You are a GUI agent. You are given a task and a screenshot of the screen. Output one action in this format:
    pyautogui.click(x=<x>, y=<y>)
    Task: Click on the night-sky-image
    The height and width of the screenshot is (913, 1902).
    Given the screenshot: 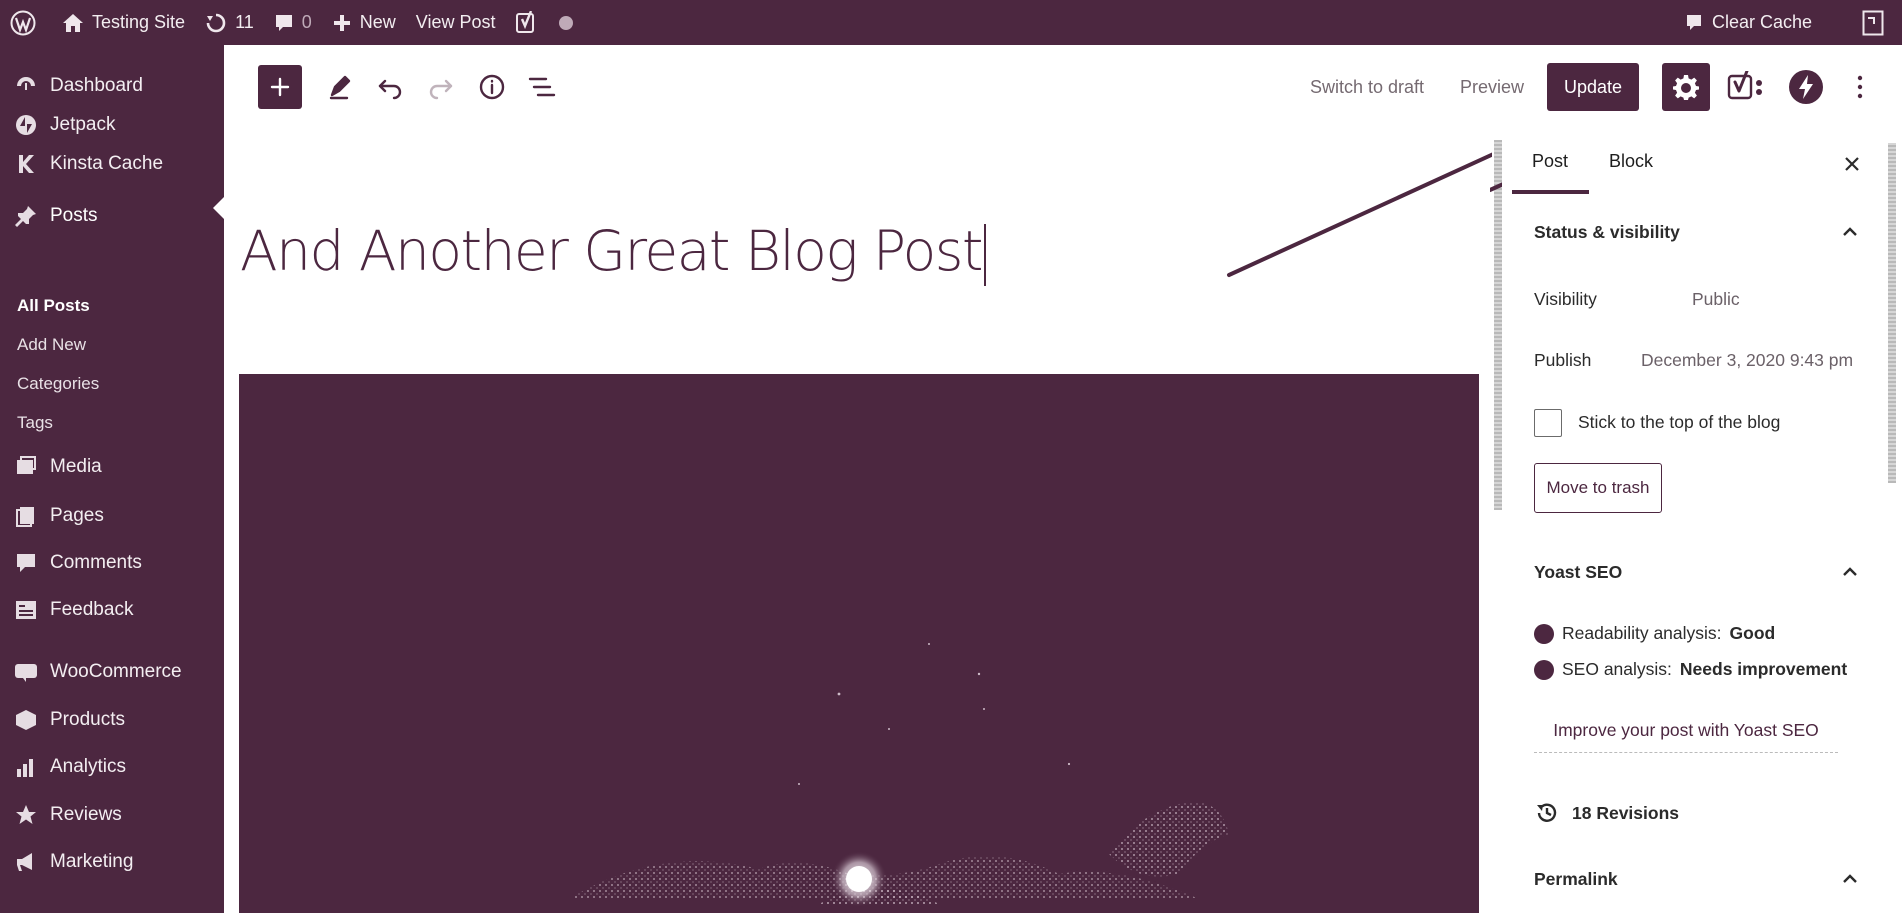 What is the action you would take?
    pyautogui.click(x=899, y=775)
    